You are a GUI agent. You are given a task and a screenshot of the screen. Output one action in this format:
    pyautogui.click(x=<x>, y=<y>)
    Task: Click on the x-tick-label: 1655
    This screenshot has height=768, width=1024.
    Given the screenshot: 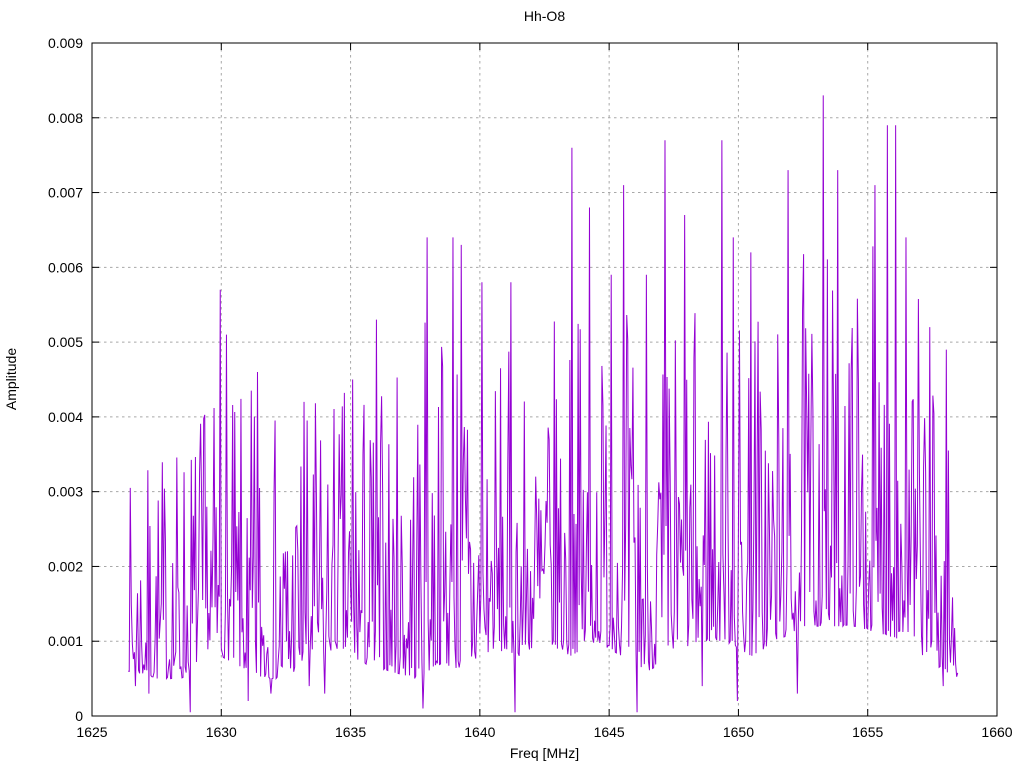 What is the action you would take?
    pyautogui.click(x=867, y=732)
    